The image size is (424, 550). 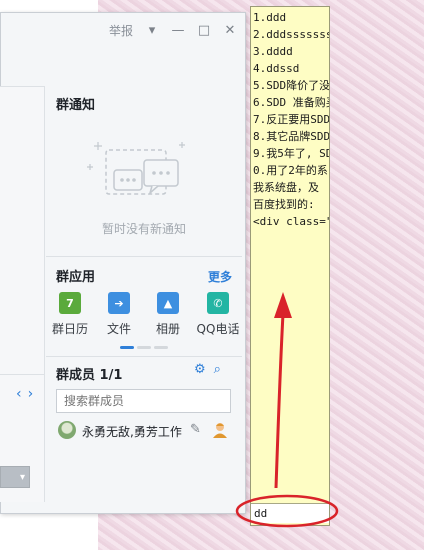 I want to click on send-options-dropdown: ▾, so click(x=15, y=477).